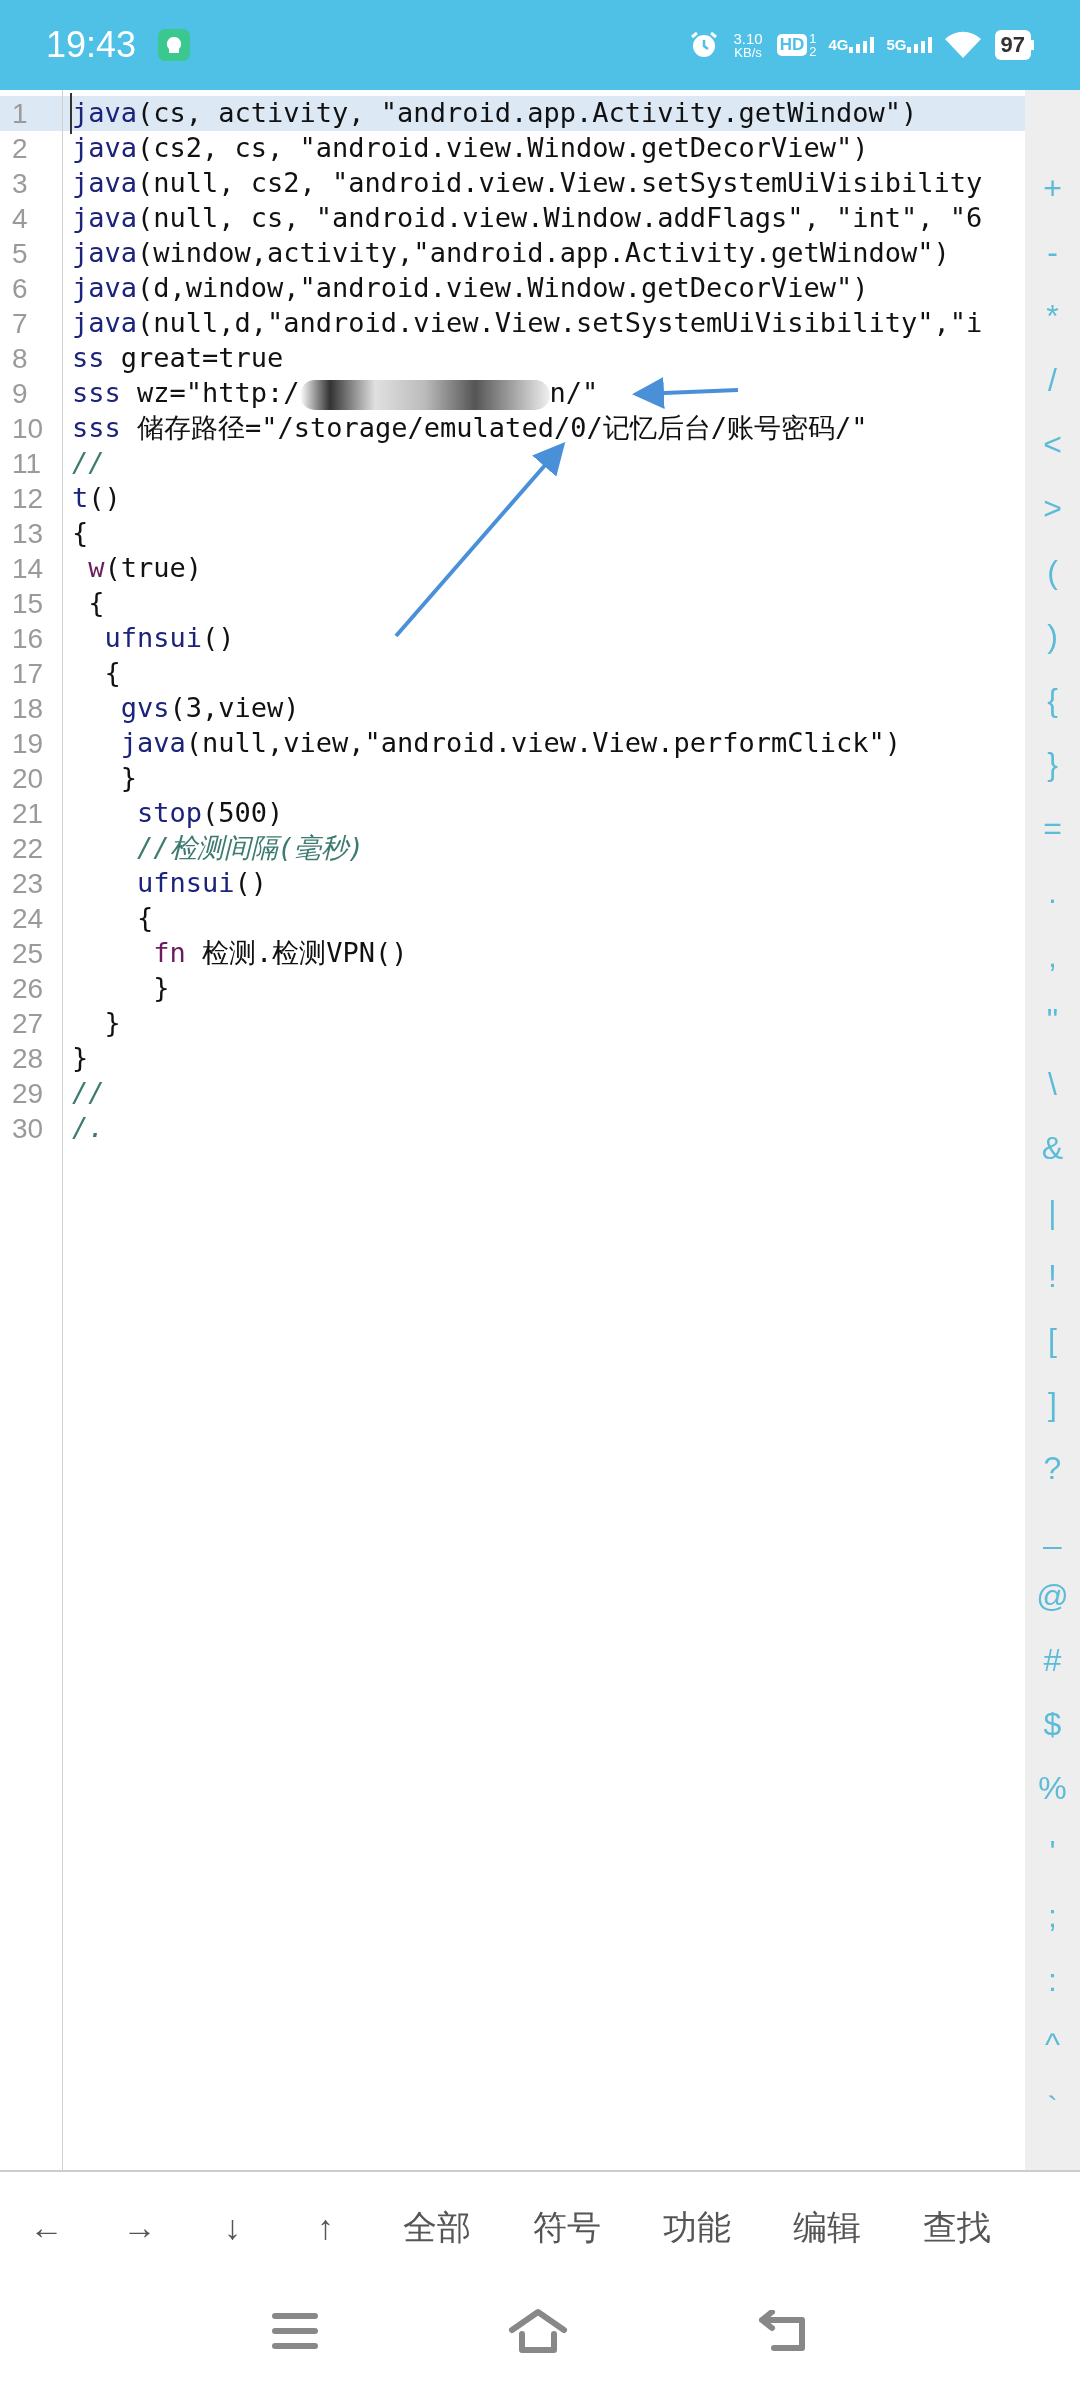 The height and width of the screenshot is (2400, 1080). Describe the element at coordinates (325, 2227) in the screenshot. I see `toolbar-button: ↑` at that location.